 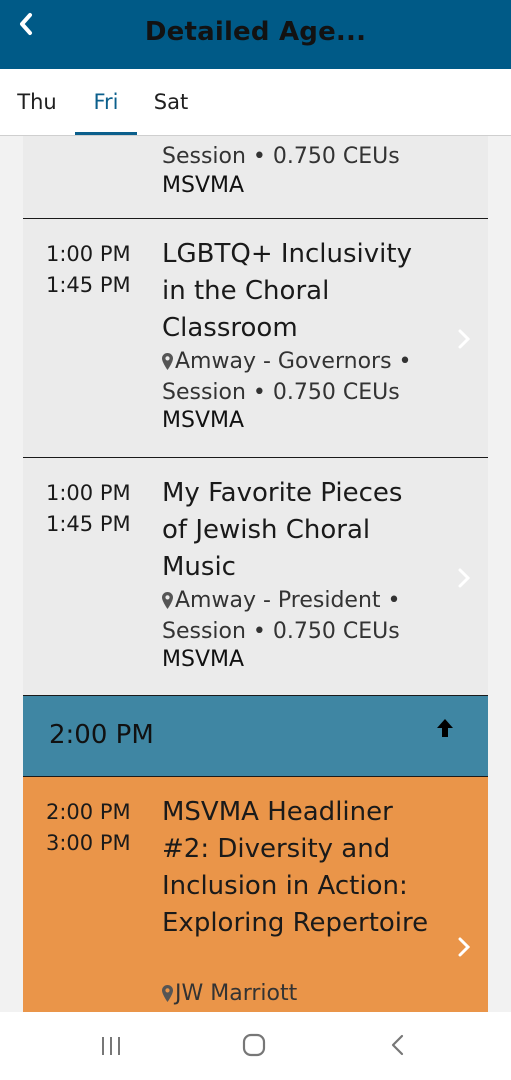 What do you see at coordinates (106, 102) in the screenshot?
I see `tab-fri: Fri` at bounding box center [106, 102].